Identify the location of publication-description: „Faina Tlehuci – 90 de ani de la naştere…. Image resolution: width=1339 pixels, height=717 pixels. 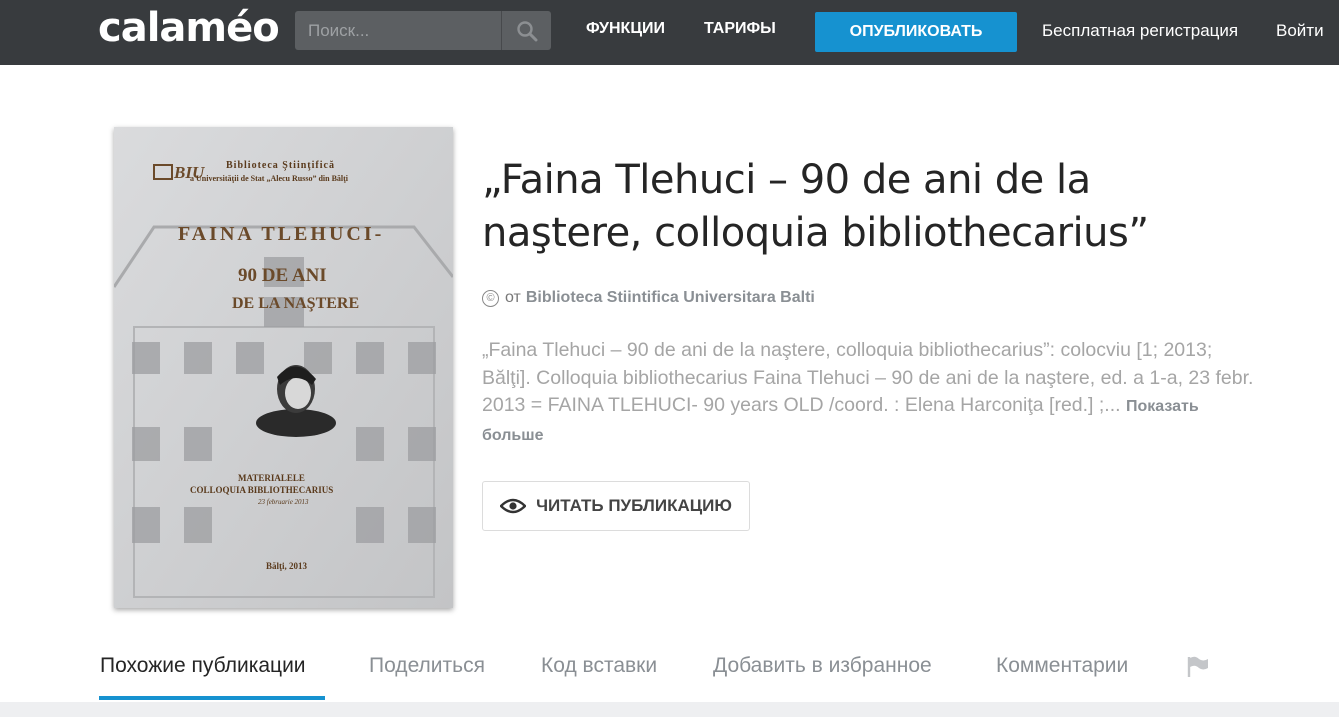
(872, 393).